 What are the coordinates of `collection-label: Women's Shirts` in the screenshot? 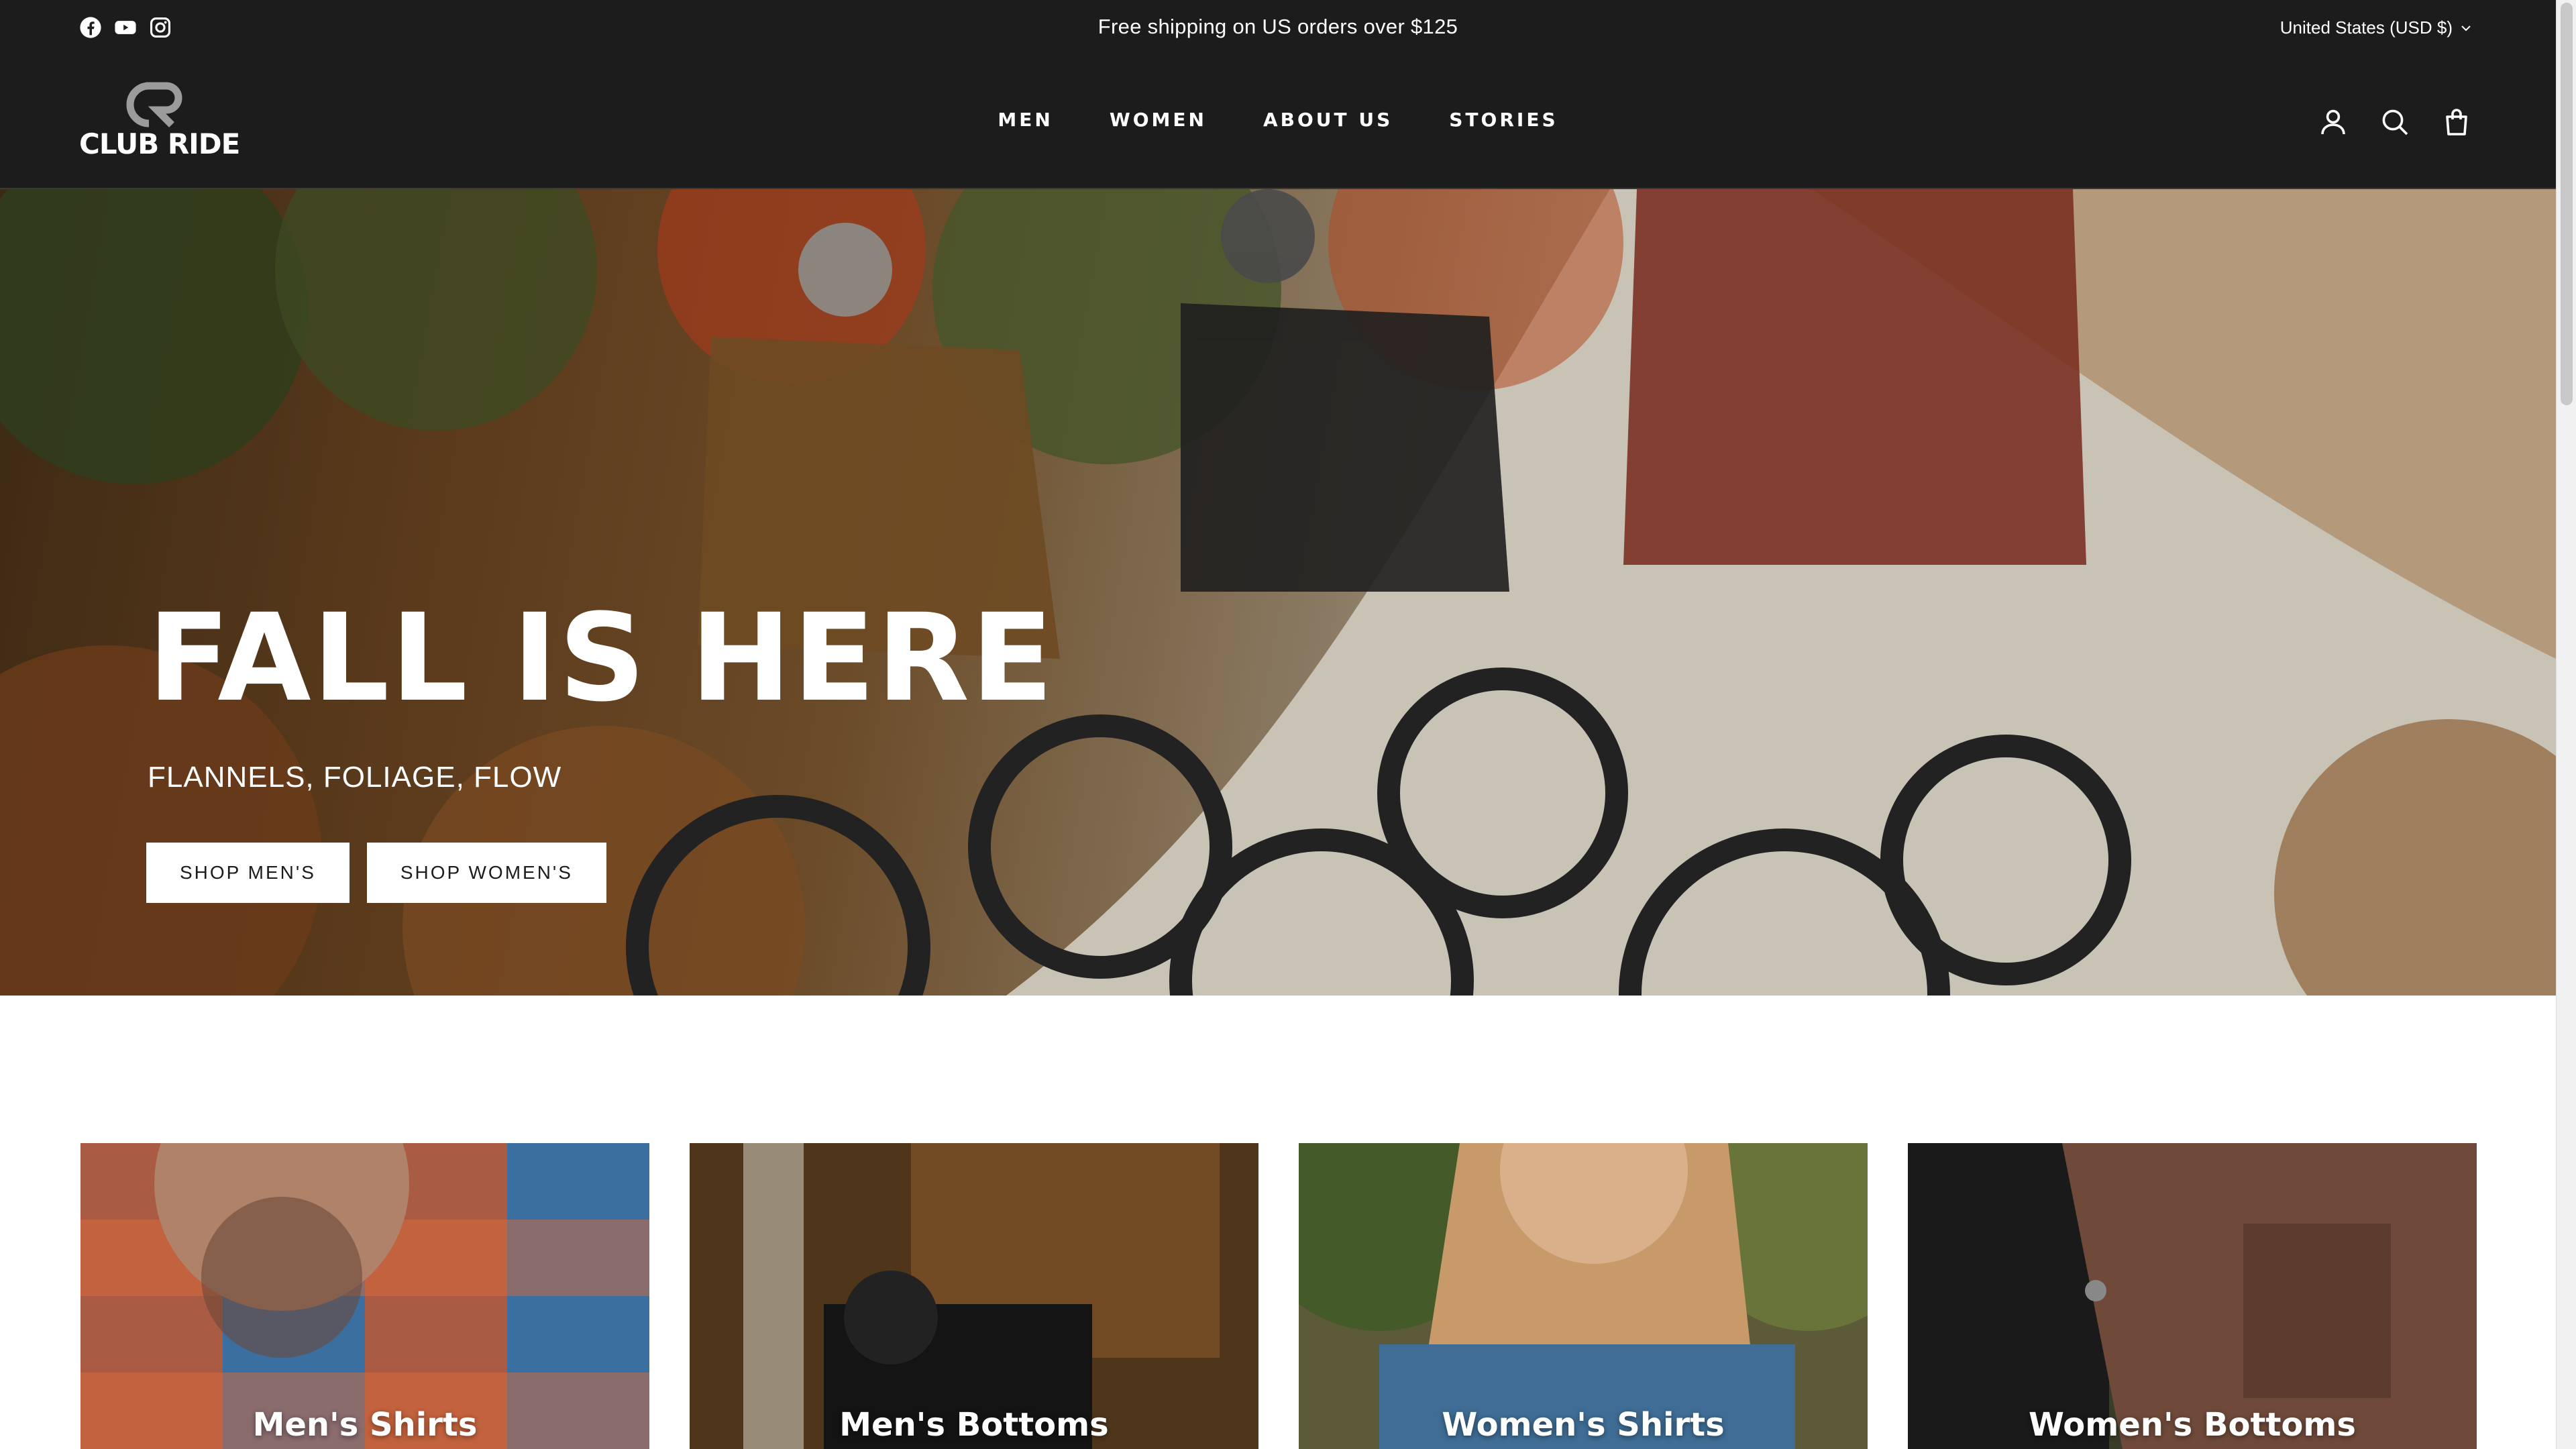 It's located at (1583, 1425).